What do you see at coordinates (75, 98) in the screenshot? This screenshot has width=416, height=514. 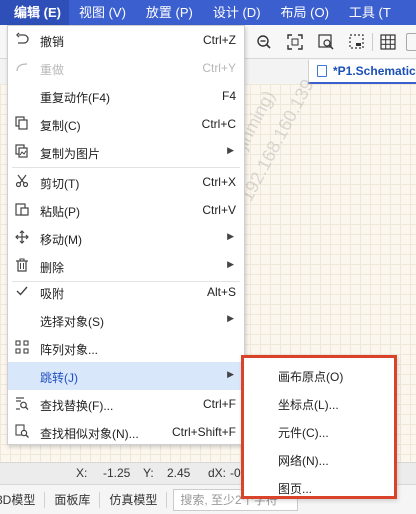 I see `menu-item-label: 重复动作(F4)` at bounding box center [75, 98].